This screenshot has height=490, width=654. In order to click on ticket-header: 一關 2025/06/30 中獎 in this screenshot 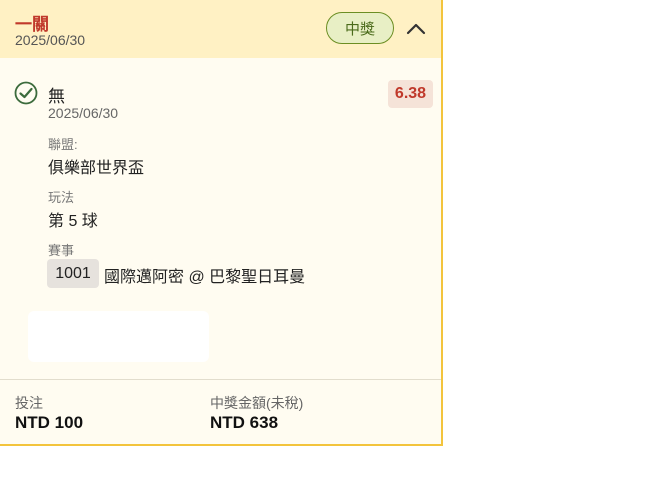, I will do `click(220, 29)`.